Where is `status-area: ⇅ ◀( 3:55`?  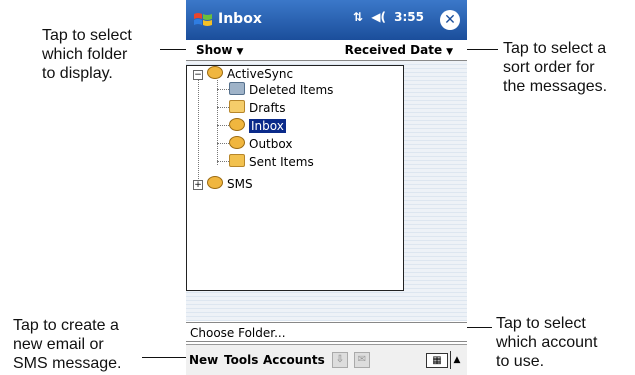 status-area: ⇅ ◀( 3:55 is located at coordinates (390, 17).